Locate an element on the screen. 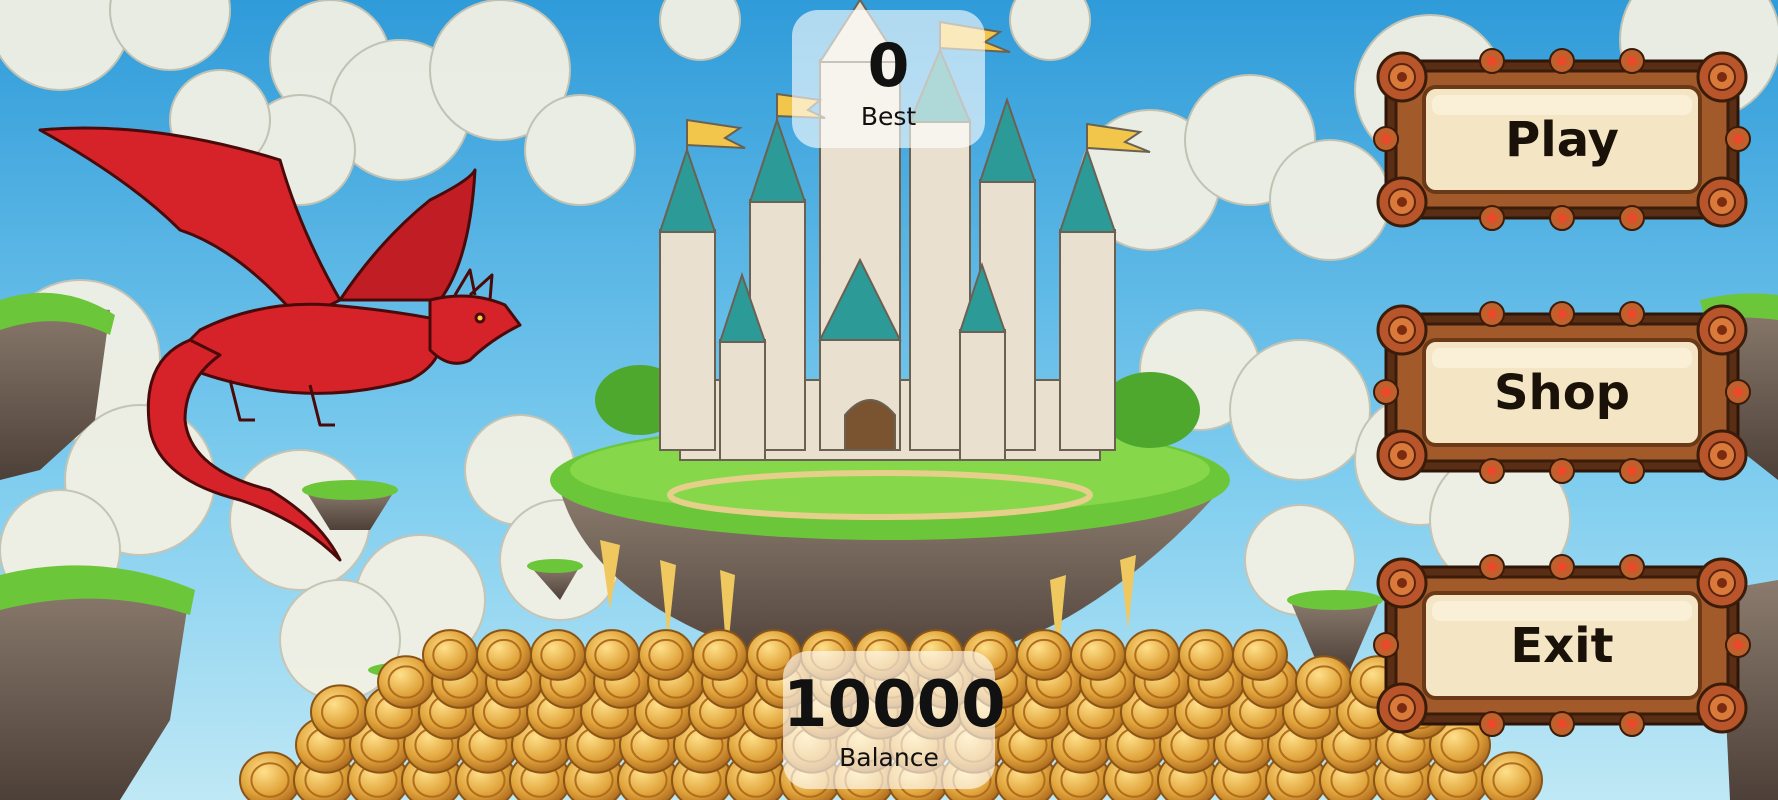 The width and height of the screenshot is (1778, 800). shop-button-label: Shop is located at coordinates (1562, 392).